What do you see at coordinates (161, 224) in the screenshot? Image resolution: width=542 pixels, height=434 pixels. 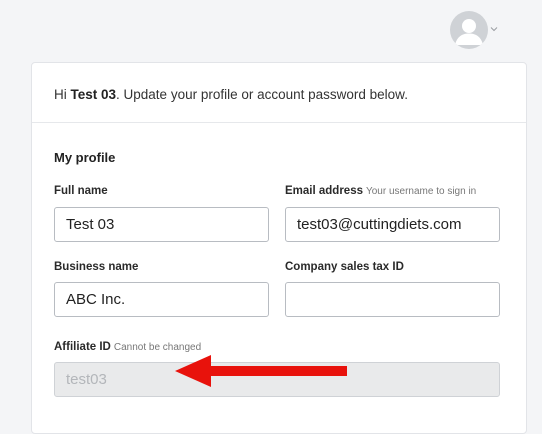 I see `full-name-input` at bounding box center [161, 224].